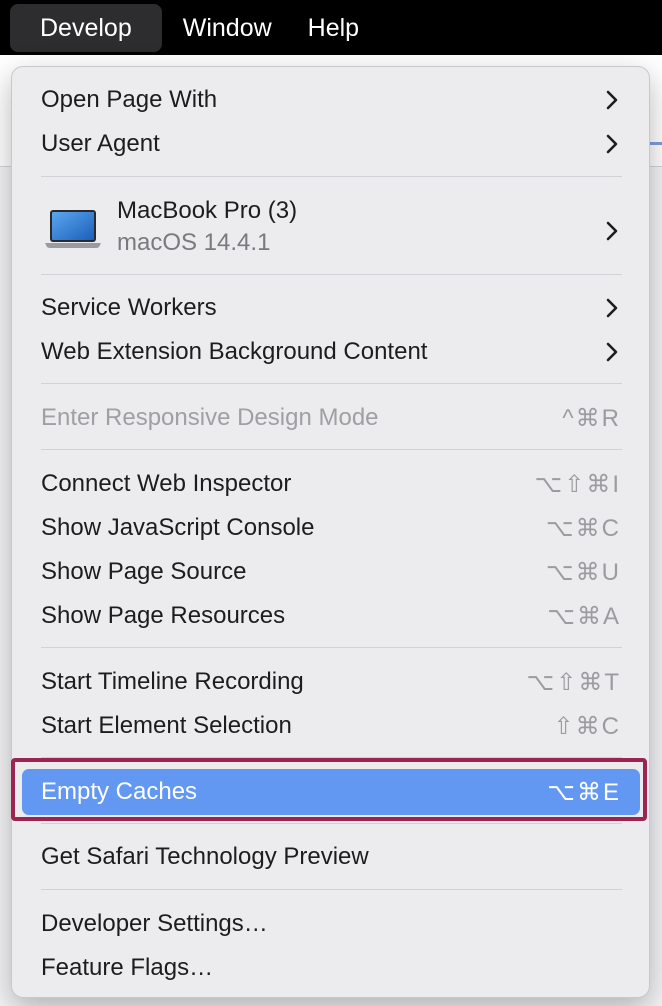 This screenshot has width=662, height=1006. Describe the element at coordinates (194, 242) in the screenshot. I see `device-os: macOS 14.4.1` at that location.